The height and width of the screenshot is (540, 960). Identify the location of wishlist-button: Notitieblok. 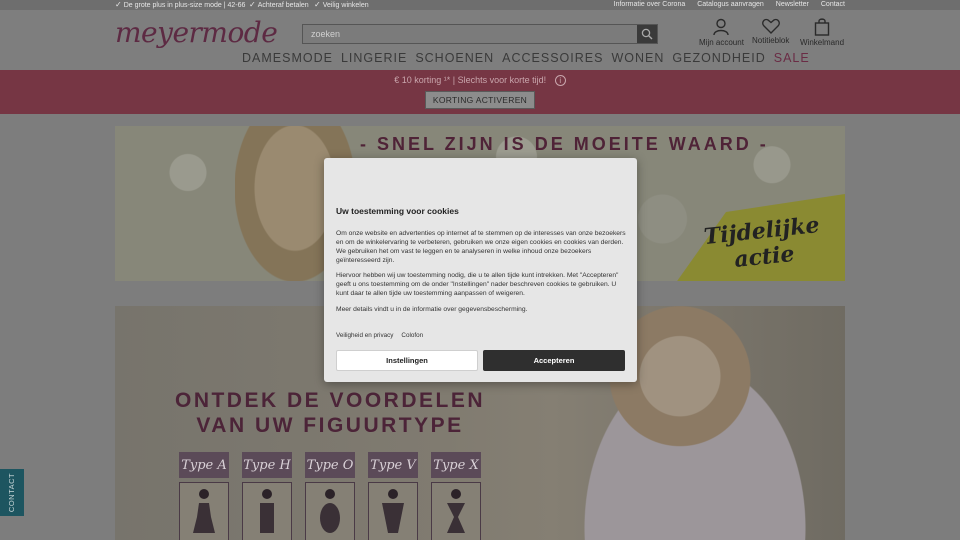
(770, 31).